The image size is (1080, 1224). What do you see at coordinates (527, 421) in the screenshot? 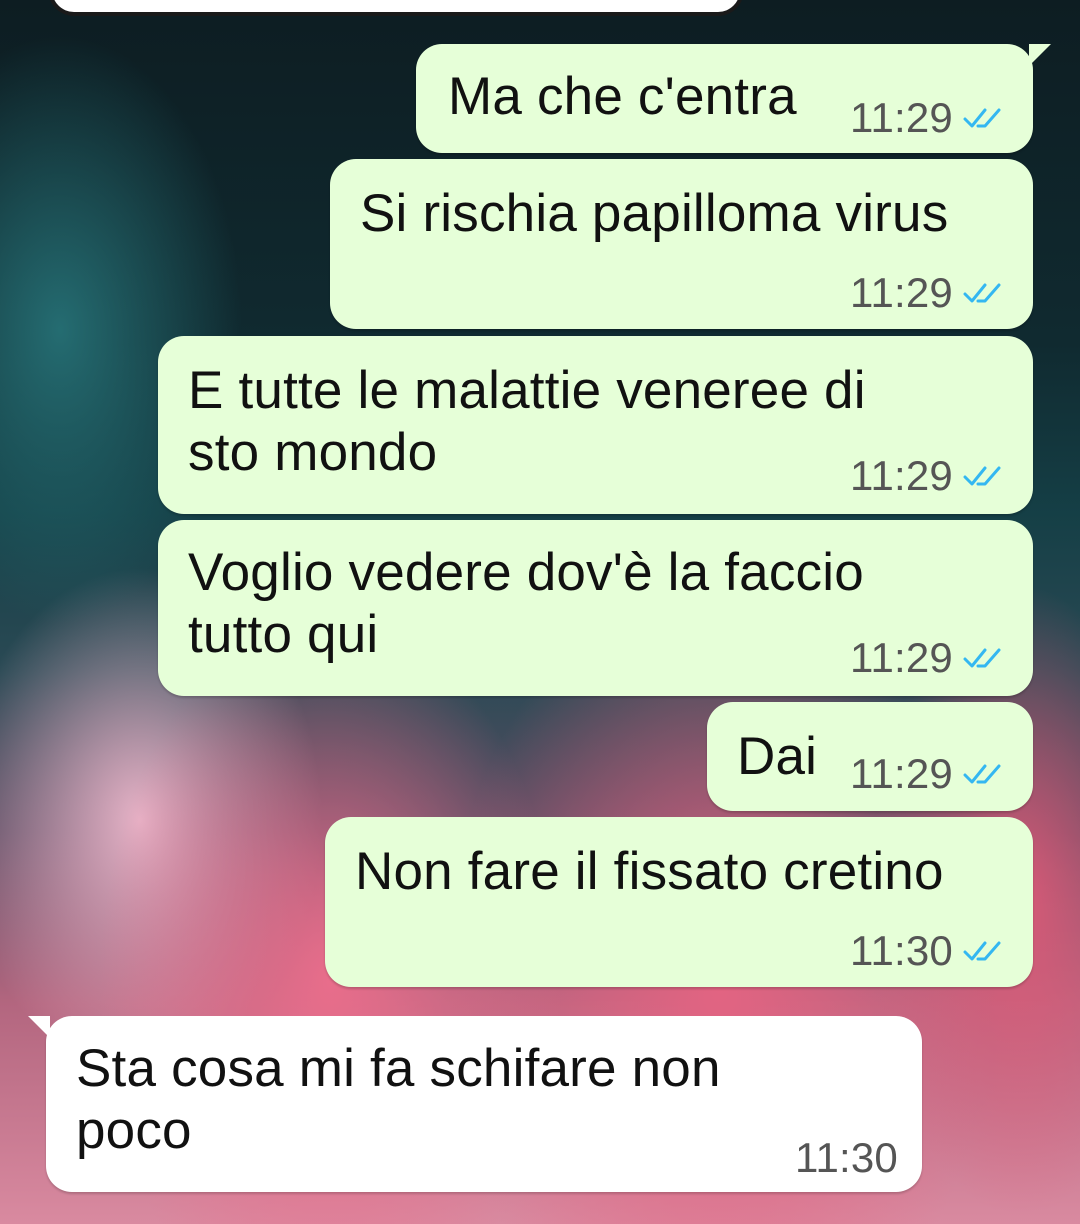
I see `message-text: E tutte le malattie veneree di sto mondo` at bounding box center [527, 421].